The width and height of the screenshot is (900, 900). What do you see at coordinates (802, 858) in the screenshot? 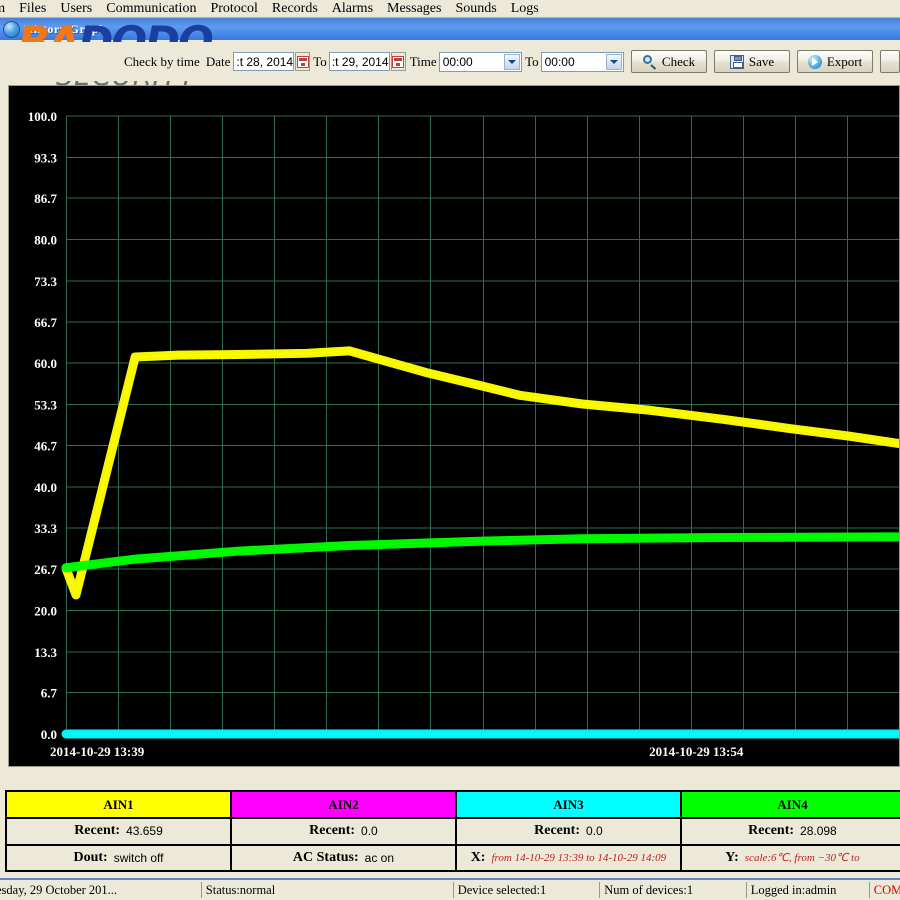
I see `legend-y-scale-value: scale:6℃, from −30℃ to` at bounding box center [802, 858].